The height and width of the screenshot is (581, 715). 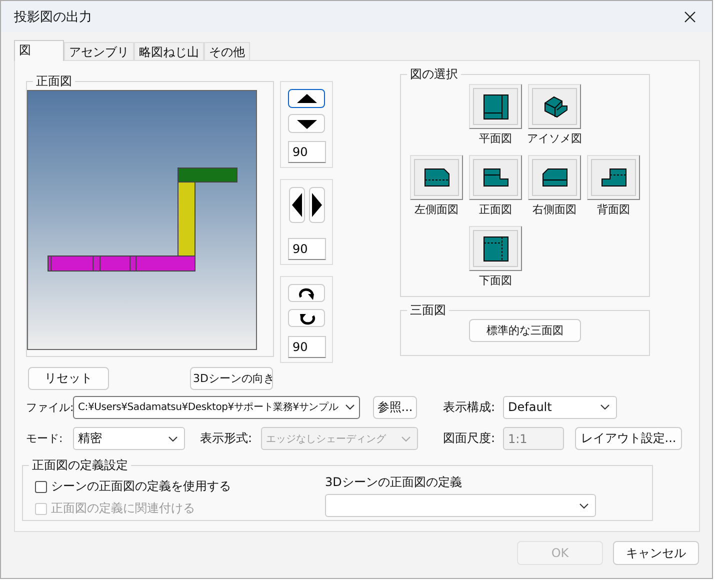 I want to click on field-label: 表示構成:, so click(x=469, y=407).